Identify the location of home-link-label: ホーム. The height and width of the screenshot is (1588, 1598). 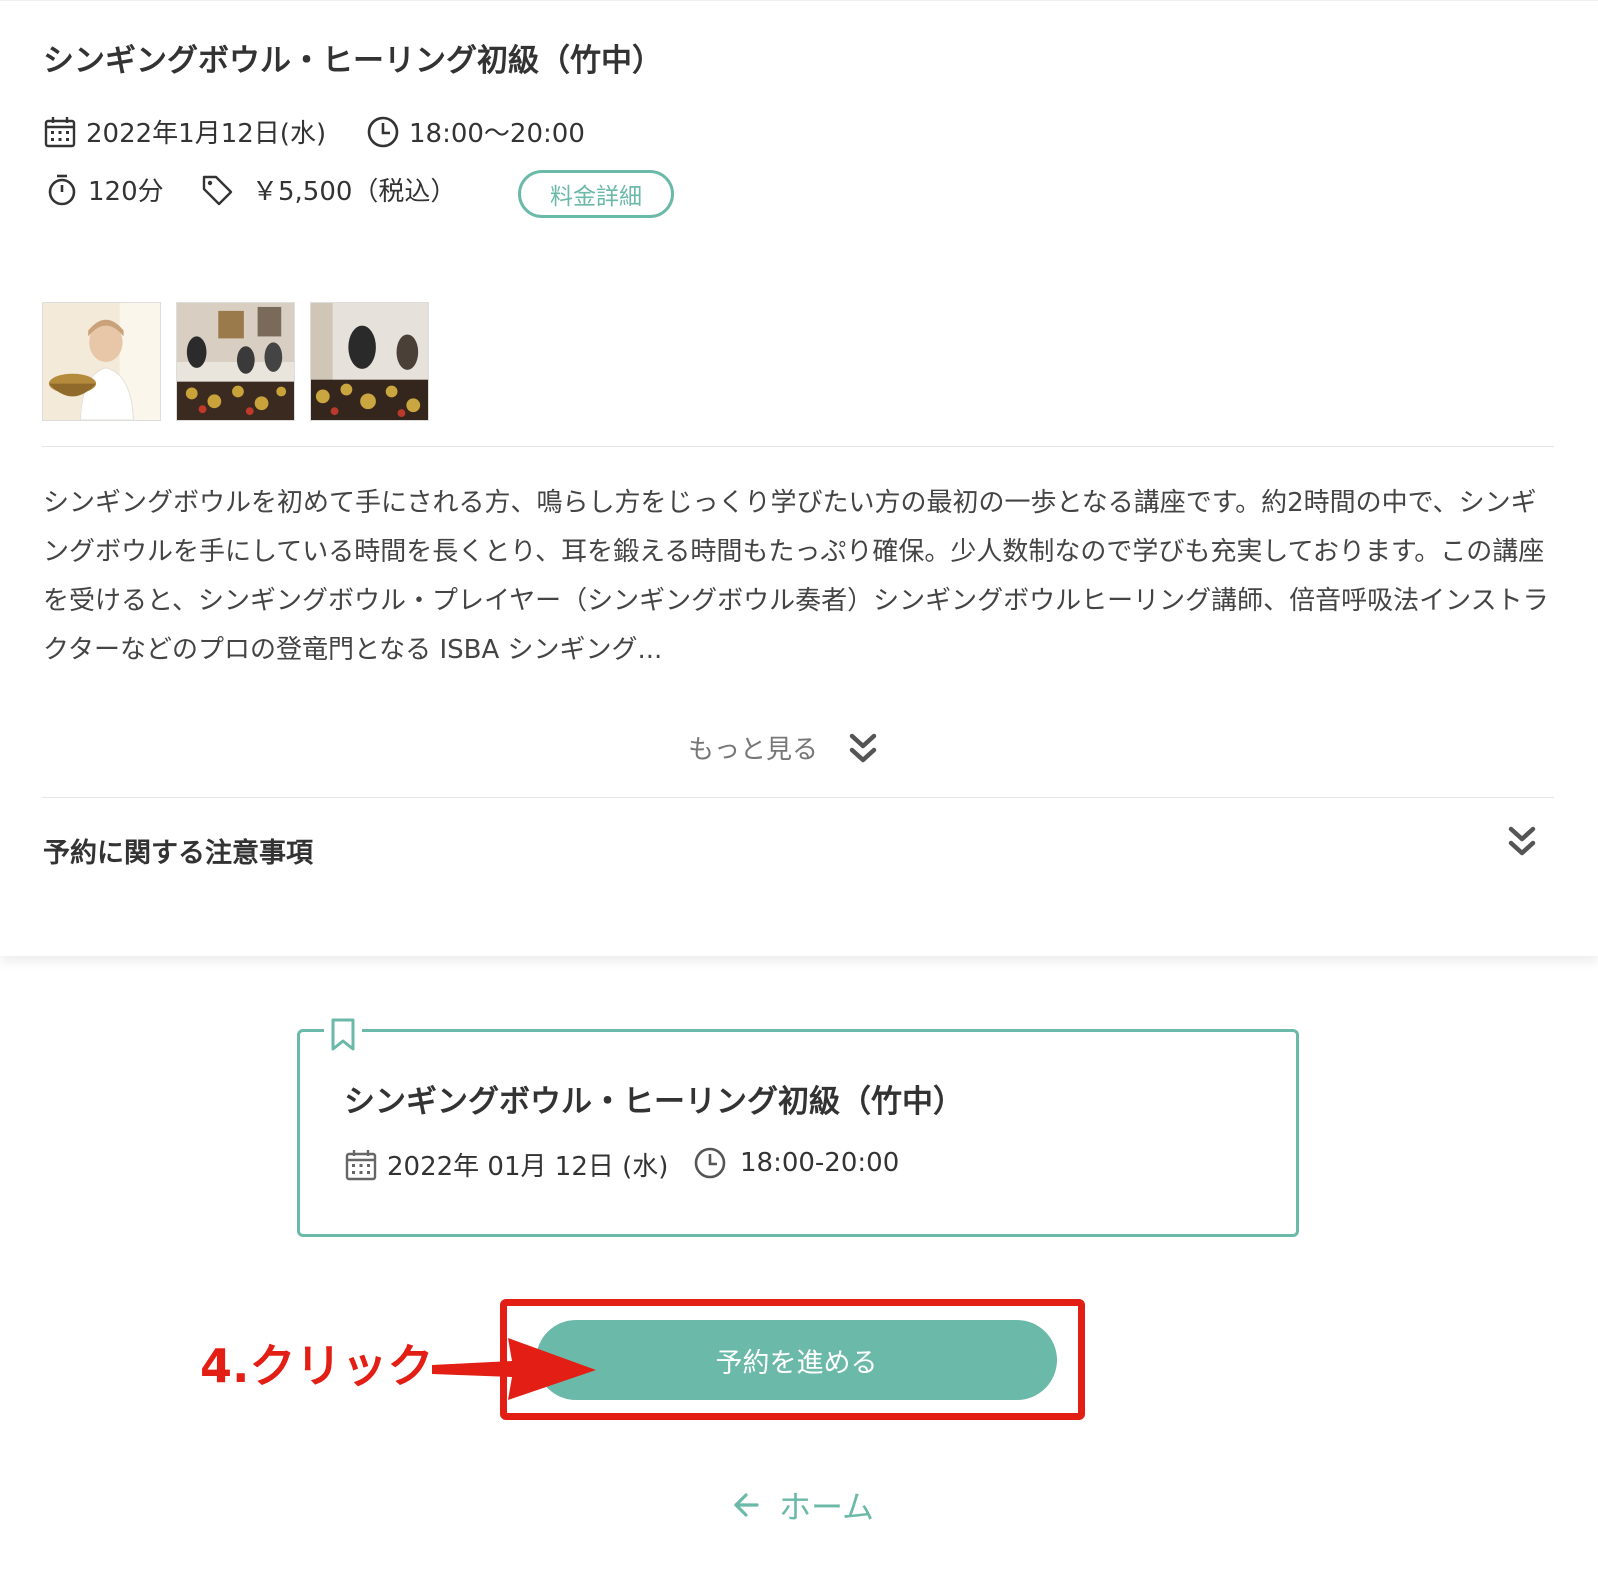
(827, 1507).